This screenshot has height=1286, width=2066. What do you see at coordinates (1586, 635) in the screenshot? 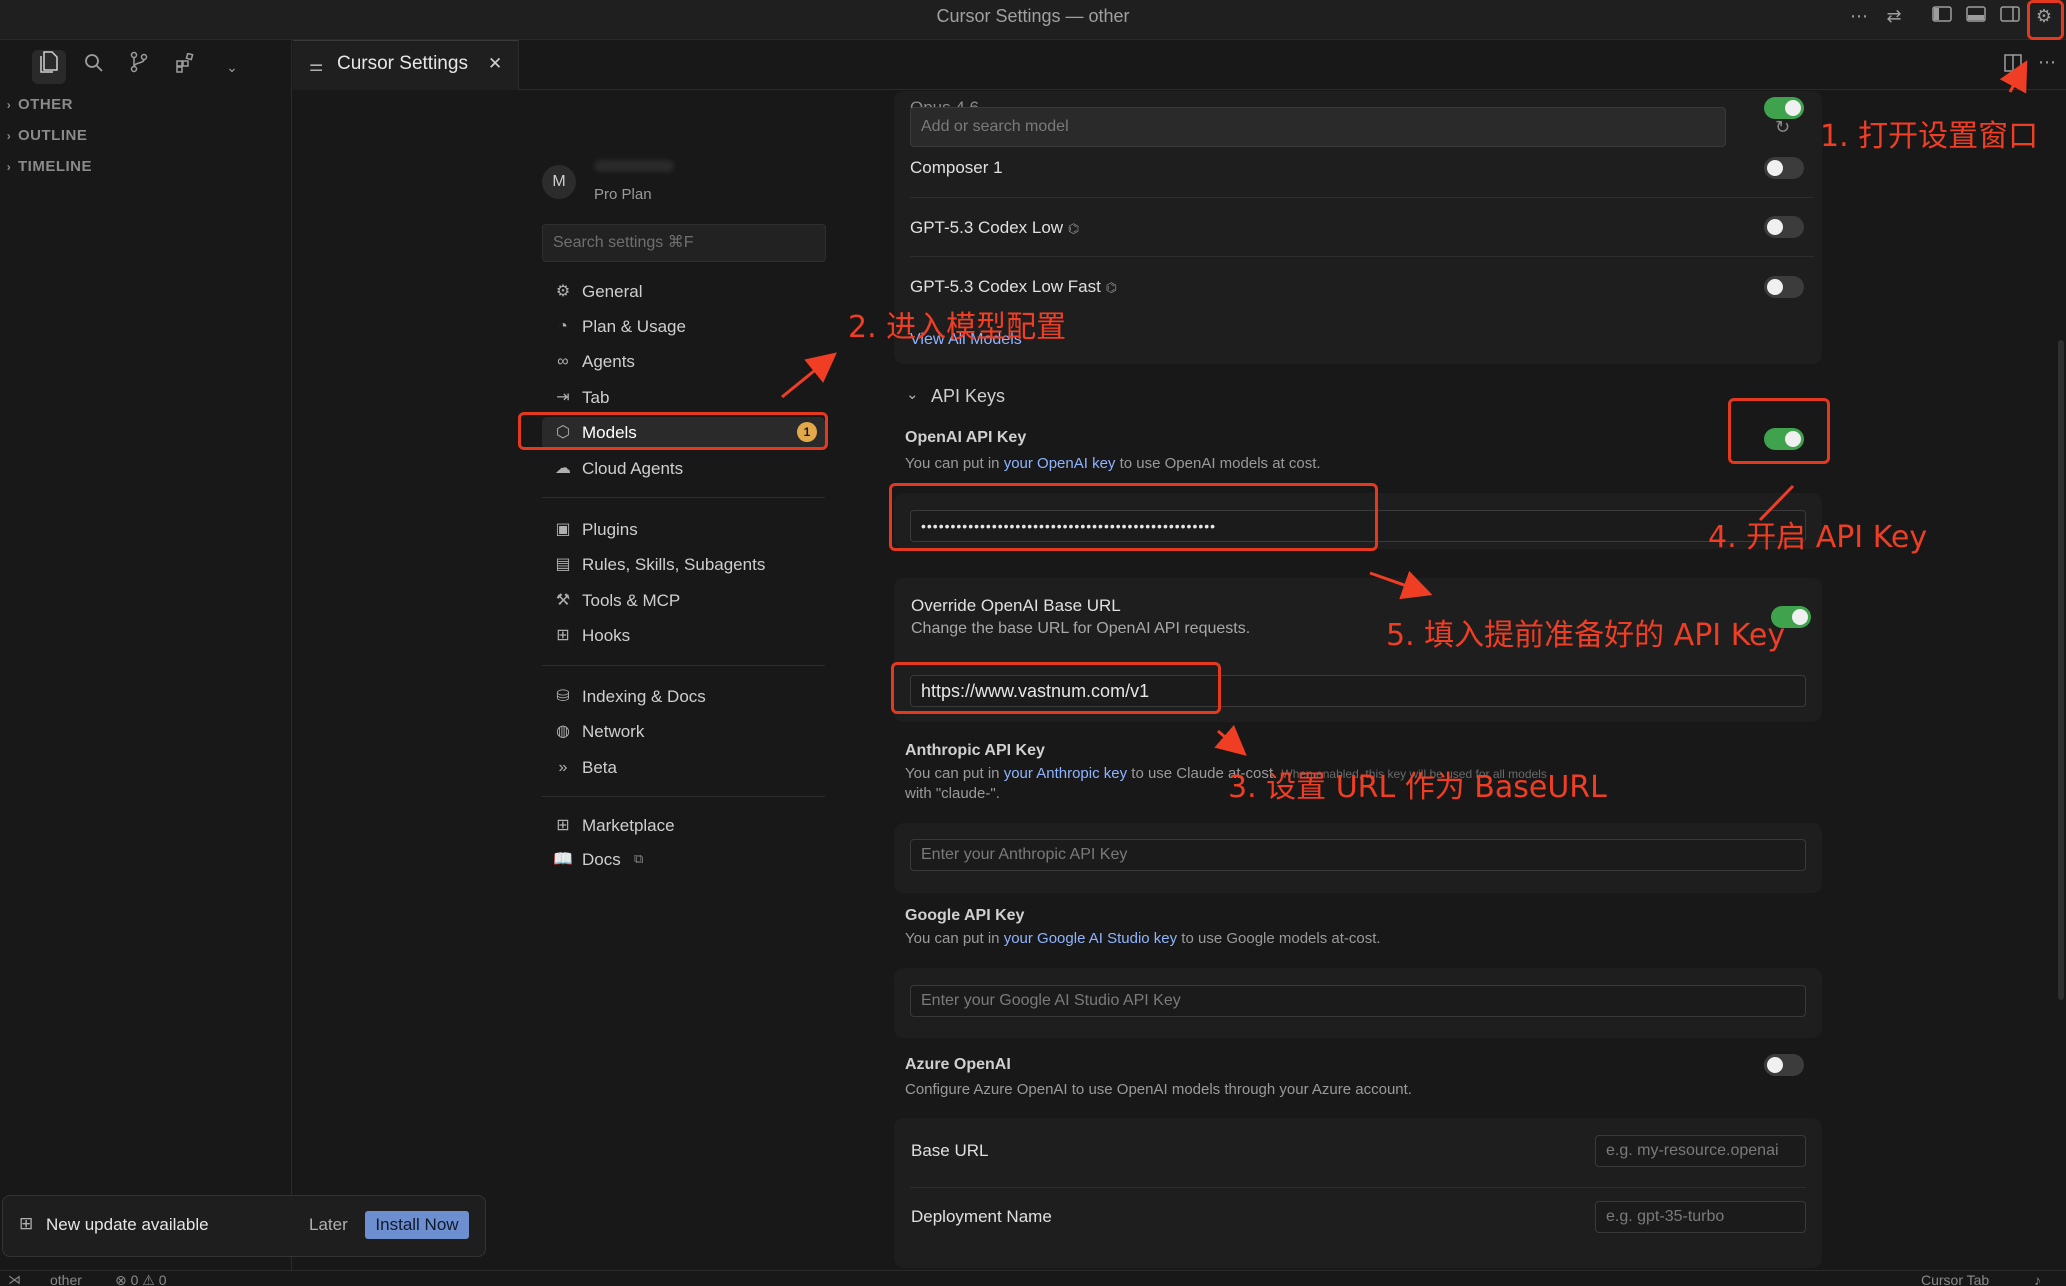
I see `annotation-step5: 5. 填入提前准备好的 API Key` at bounding box center [1586, 635].